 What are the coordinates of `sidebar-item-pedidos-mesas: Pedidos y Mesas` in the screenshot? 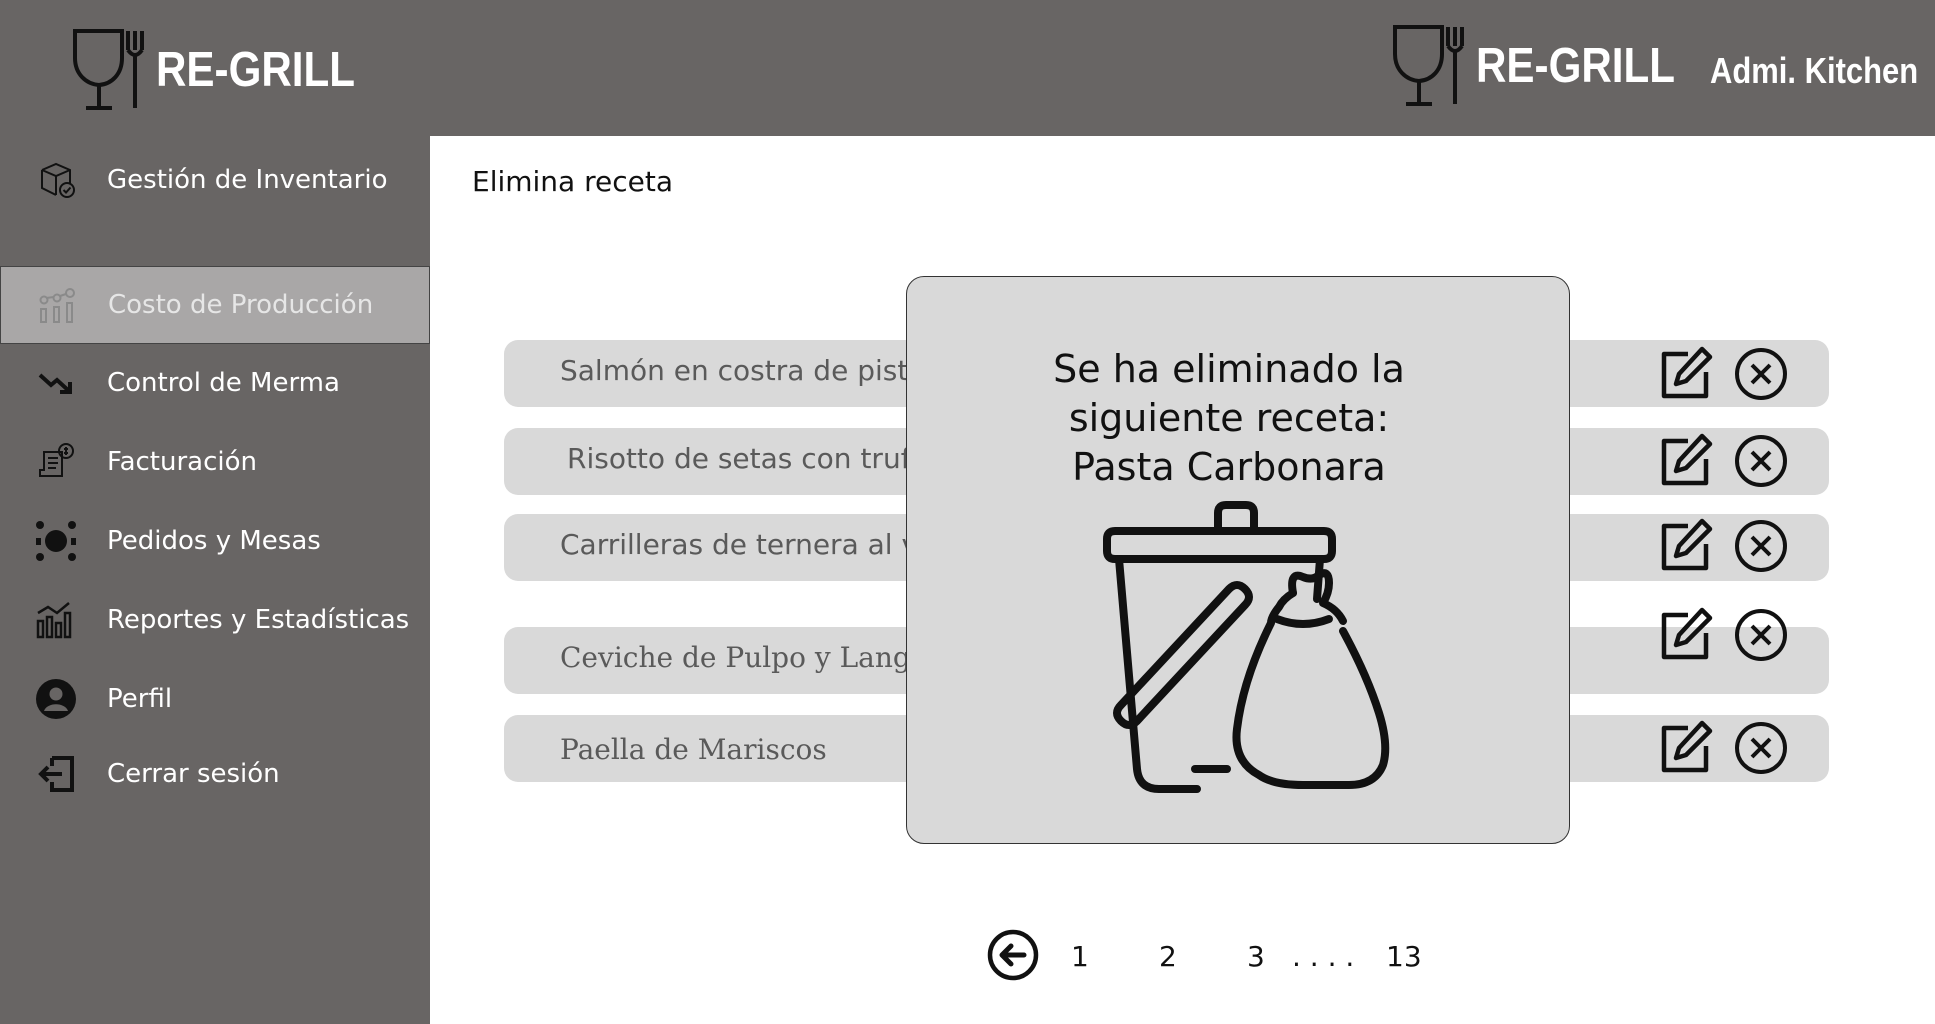 It's located at (215, 541).